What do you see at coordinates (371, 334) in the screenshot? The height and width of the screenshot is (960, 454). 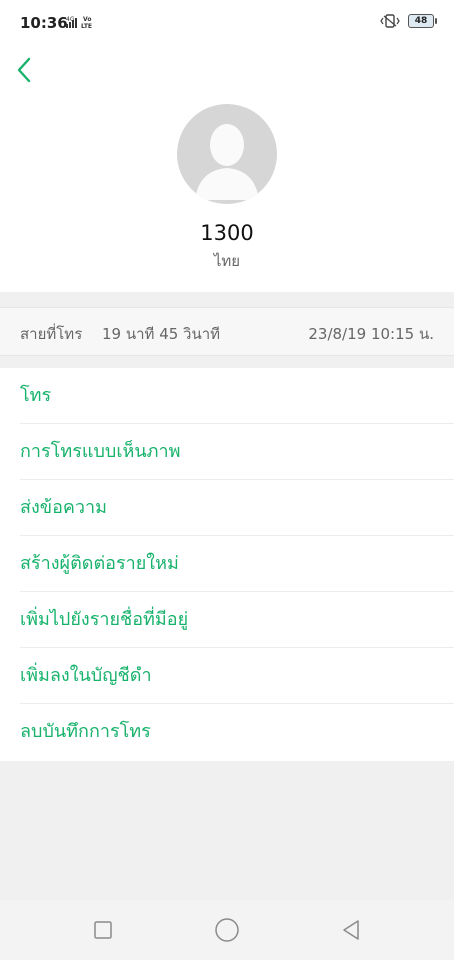 I see `call-datetime: 23/8/19 10:15 น.` at bounding box center [371, 334].